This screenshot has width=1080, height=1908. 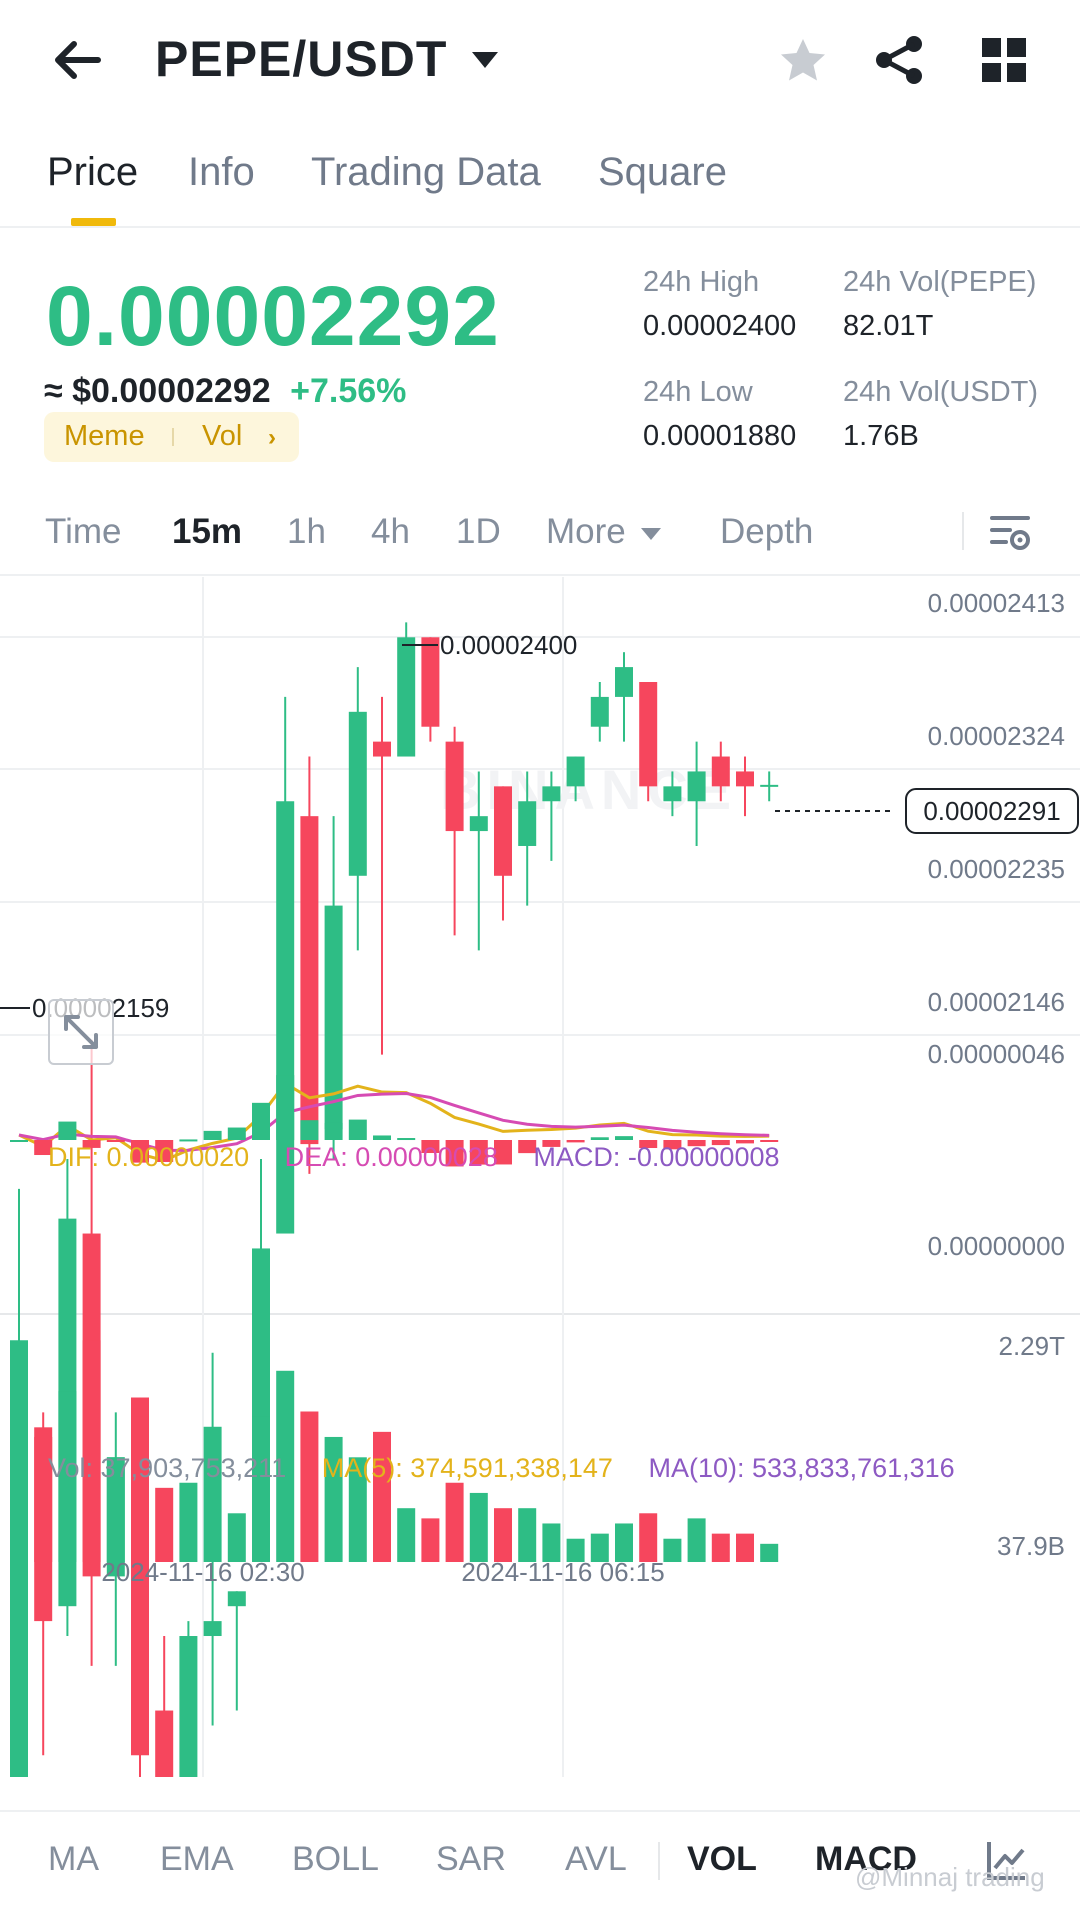 What do you see at coordinates (104, 436) in the screenshot?
I see `tag-meme: Meme` at bounding box center [104, 436].